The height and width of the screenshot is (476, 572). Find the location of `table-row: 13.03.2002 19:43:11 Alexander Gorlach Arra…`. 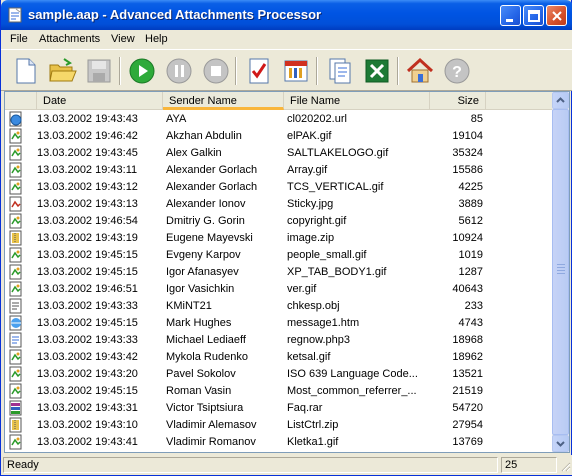

table-row: 13.03.2002 19:43:11 Alexander Gorlach Arra… is located at coordinates (278, 170).